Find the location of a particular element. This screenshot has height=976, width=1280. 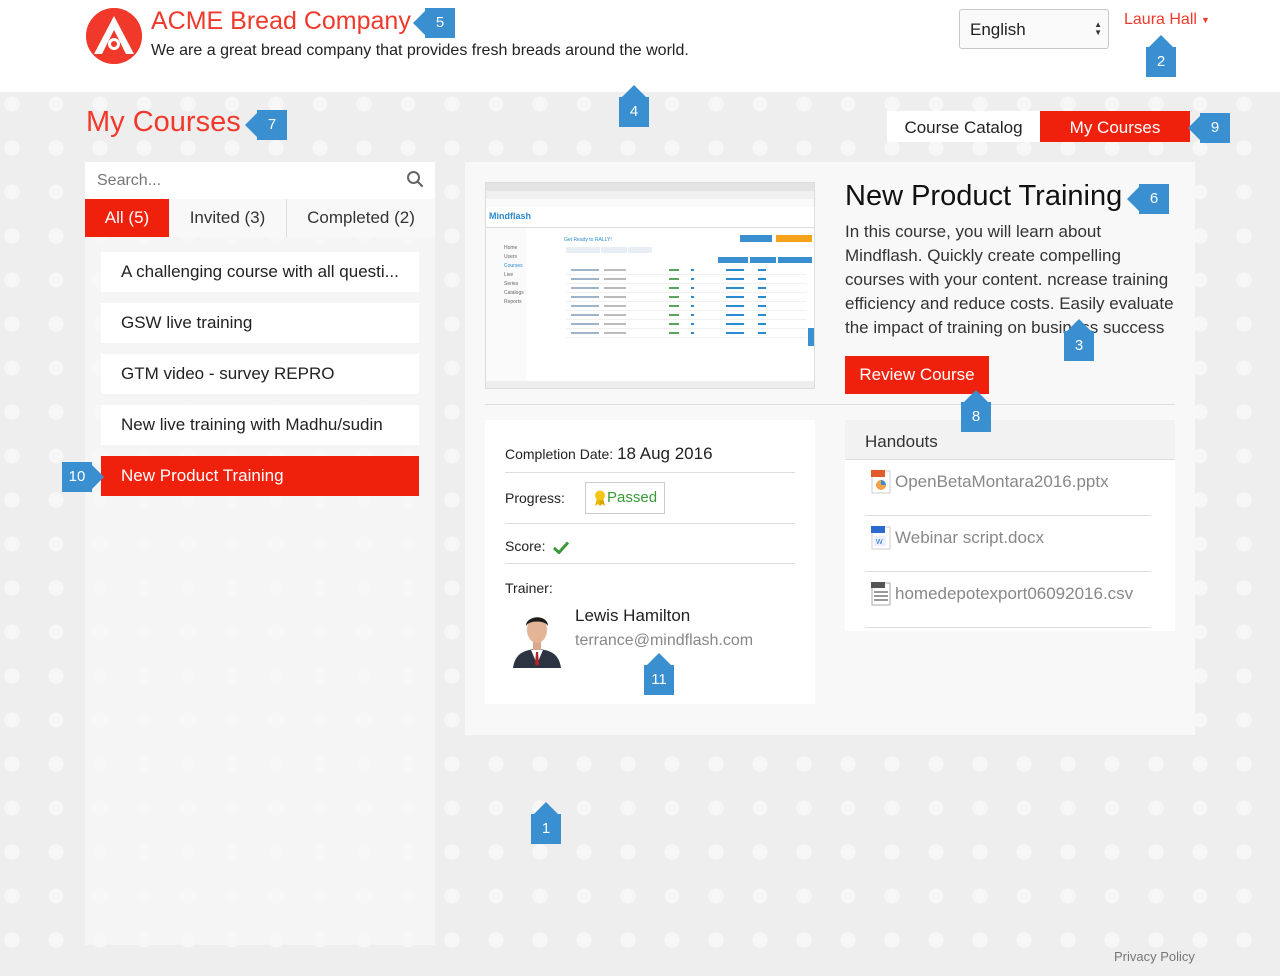

callout-marker: 3 is located at coordinates (1079, 340).